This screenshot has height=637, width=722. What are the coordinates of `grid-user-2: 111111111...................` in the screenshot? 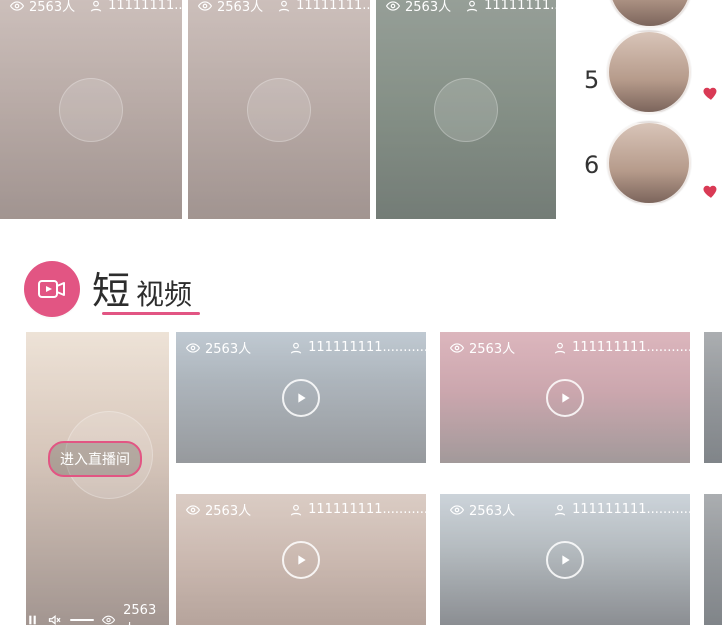 It's located at (621, 347).